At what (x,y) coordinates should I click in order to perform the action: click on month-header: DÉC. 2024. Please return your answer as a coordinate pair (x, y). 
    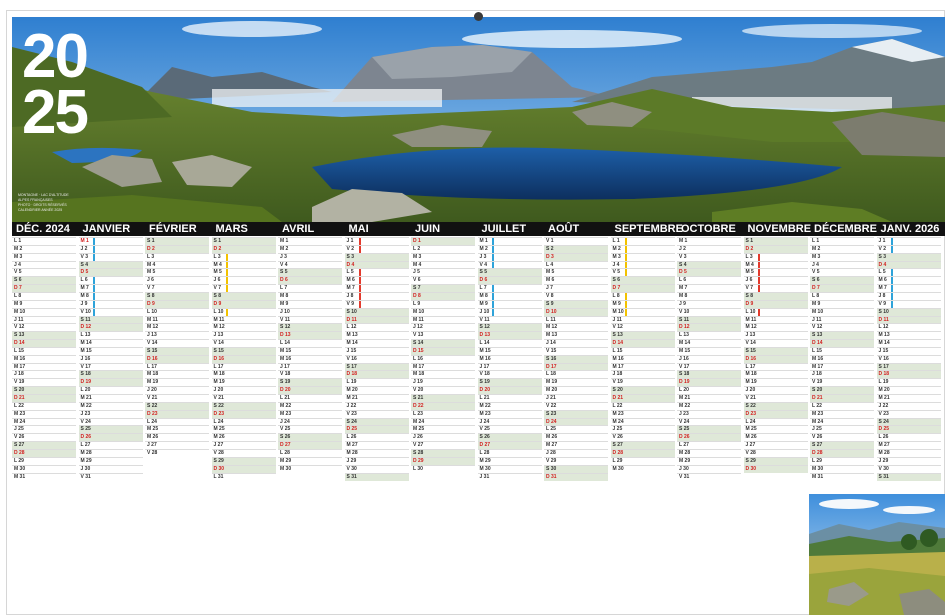
    Looking at the image, I should click on (43, 229).